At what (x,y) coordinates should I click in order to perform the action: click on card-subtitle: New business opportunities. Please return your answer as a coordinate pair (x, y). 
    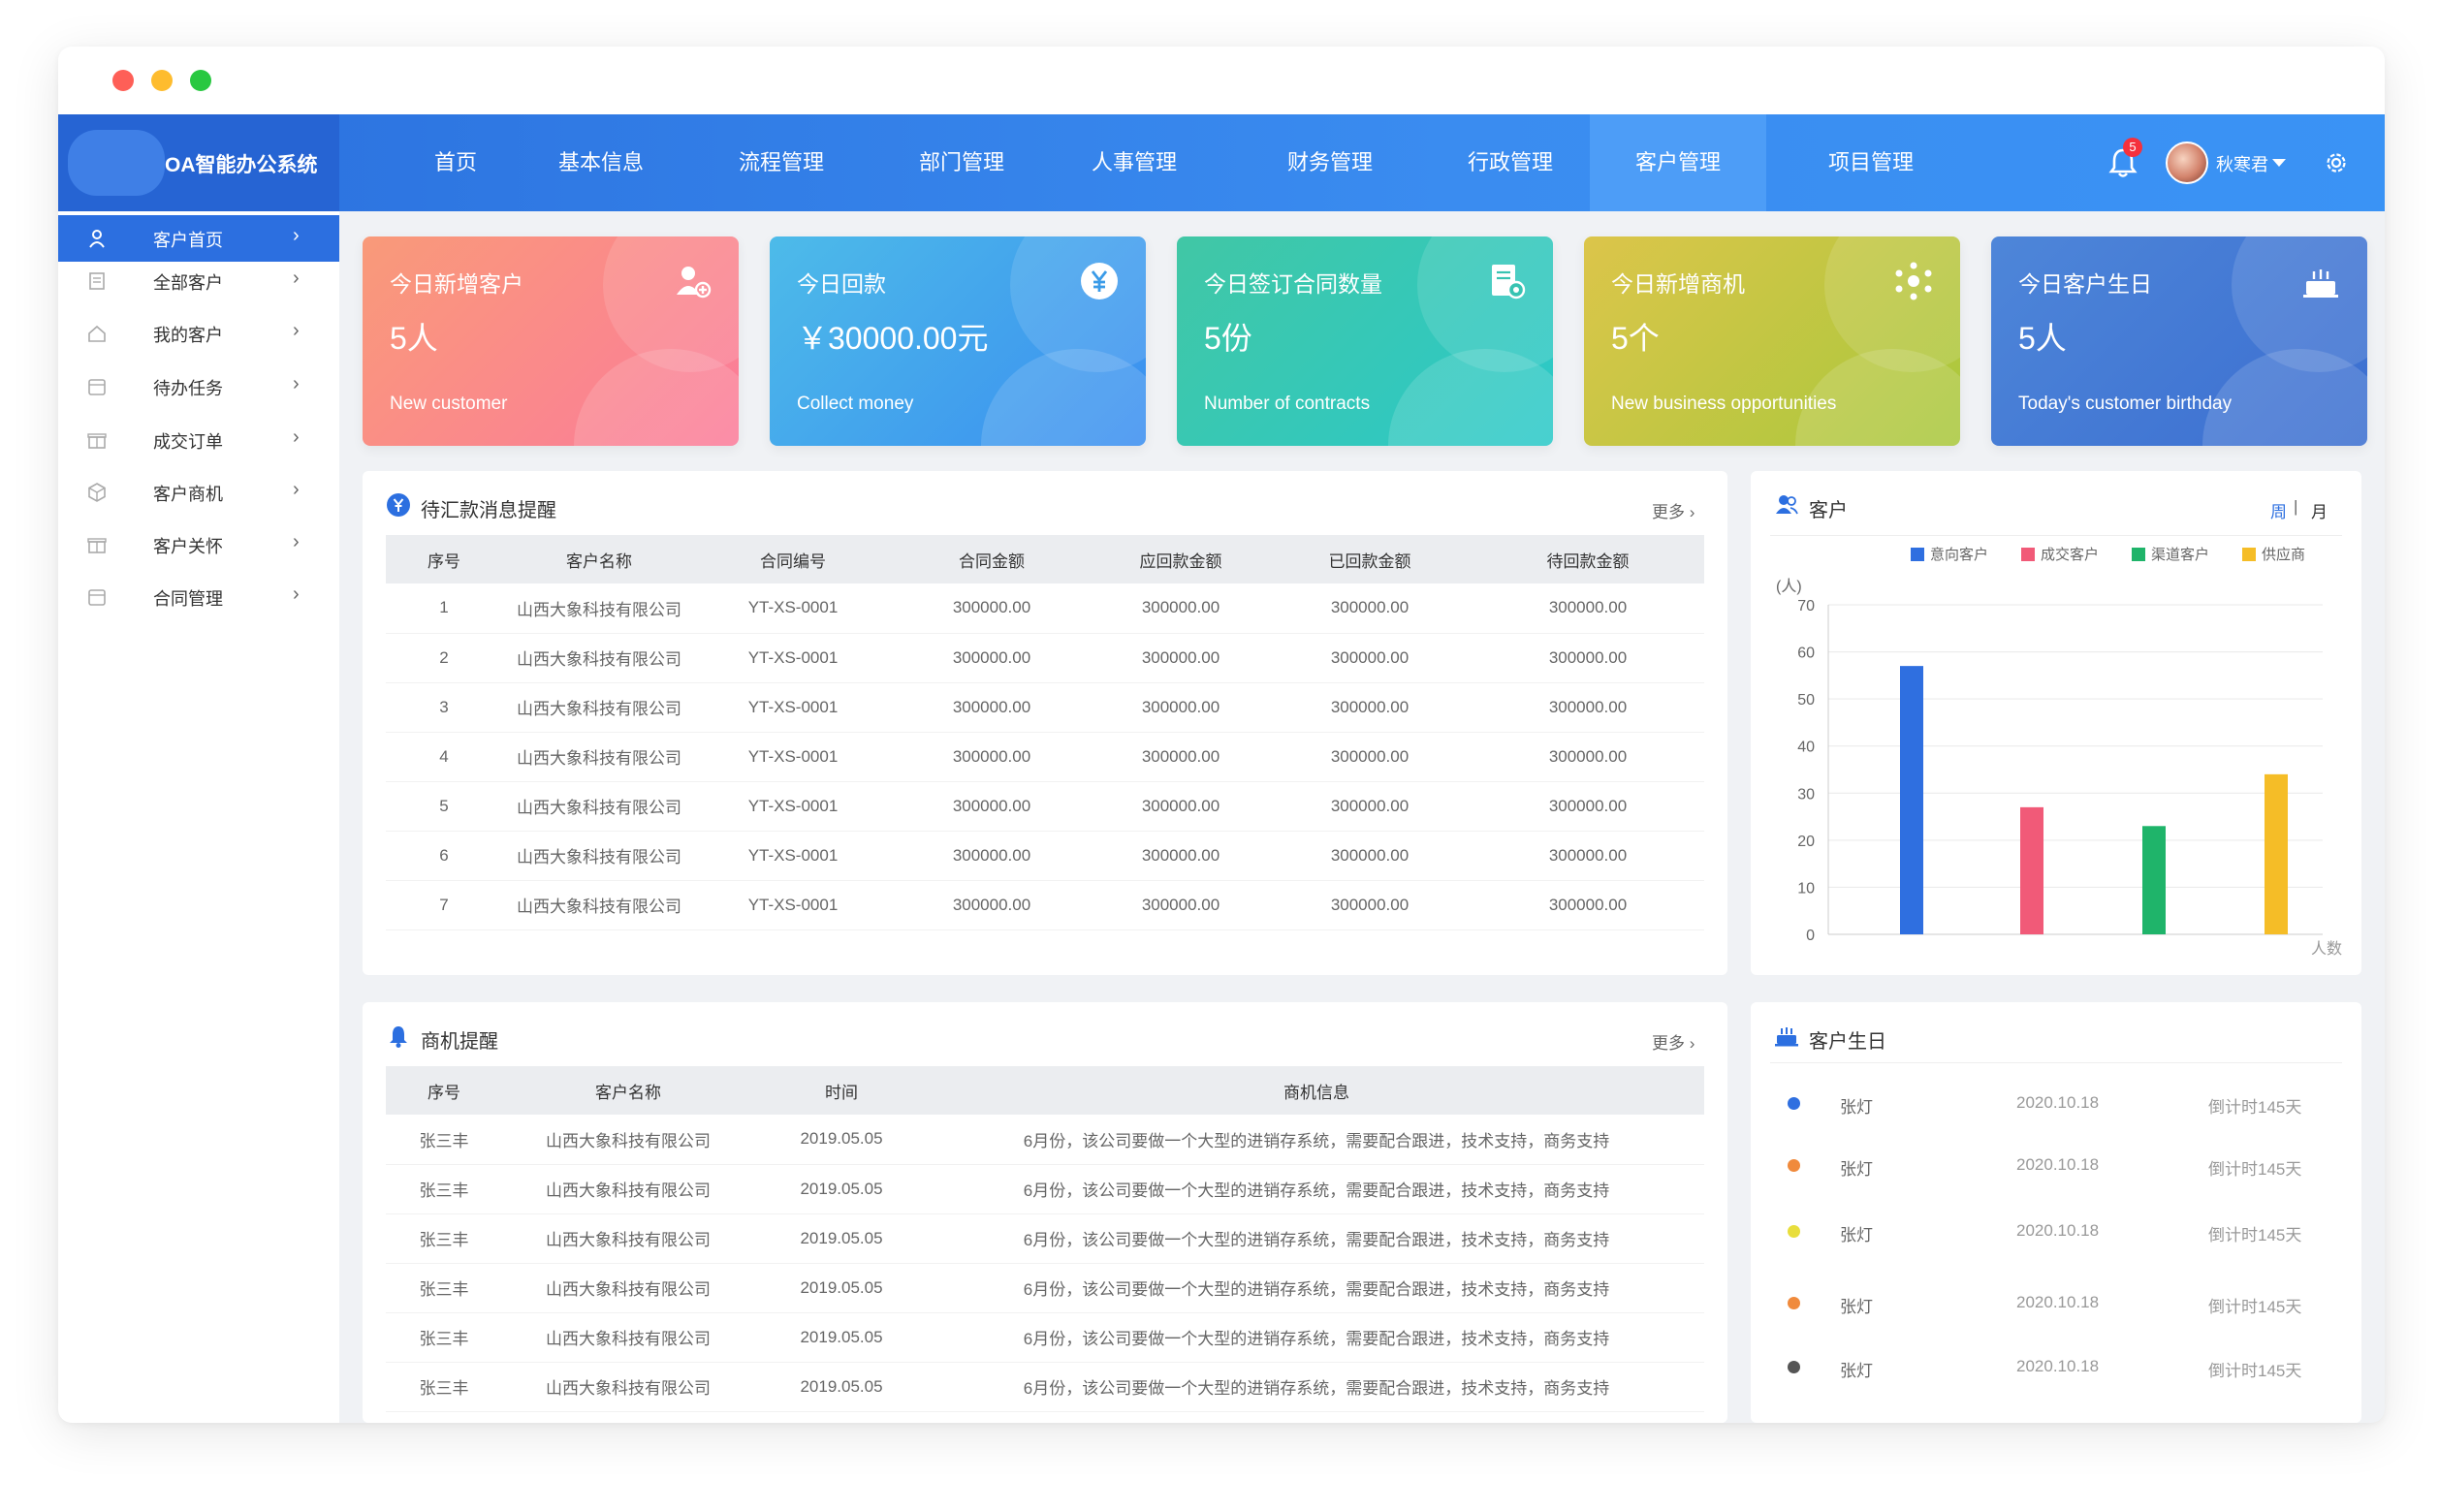
    Looking at the image, I should click on (1724, 404).